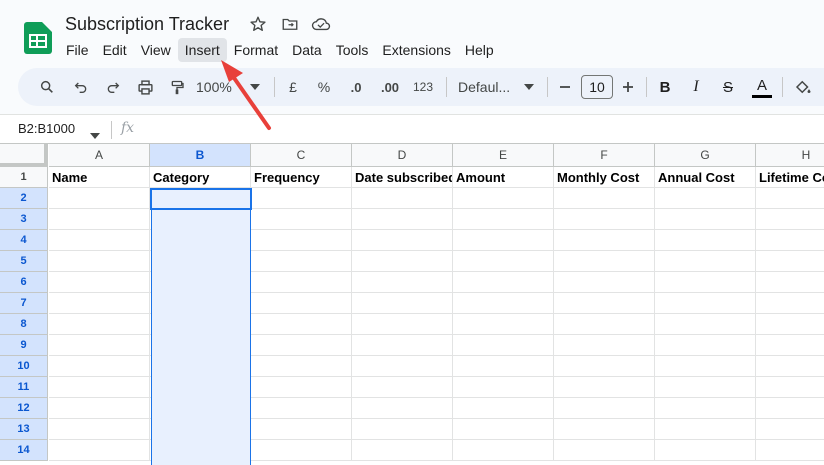  What do you see at coordinates (99, 366) in the screenshot?
I see `cell-a10` at bounding box center [99, 366].